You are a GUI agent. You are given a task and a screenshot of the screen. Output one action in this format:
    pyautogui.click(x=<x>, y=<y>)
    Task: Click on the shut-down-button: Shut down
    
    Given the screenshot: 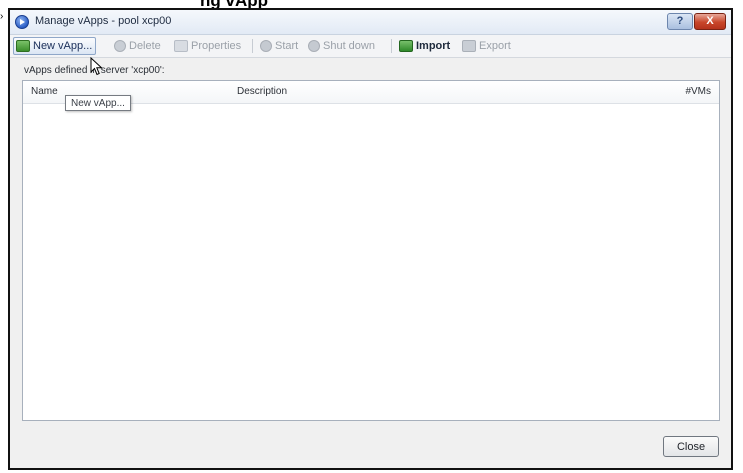 What is the action you would take?
    pyautogui.click(x=341, y=46)
    